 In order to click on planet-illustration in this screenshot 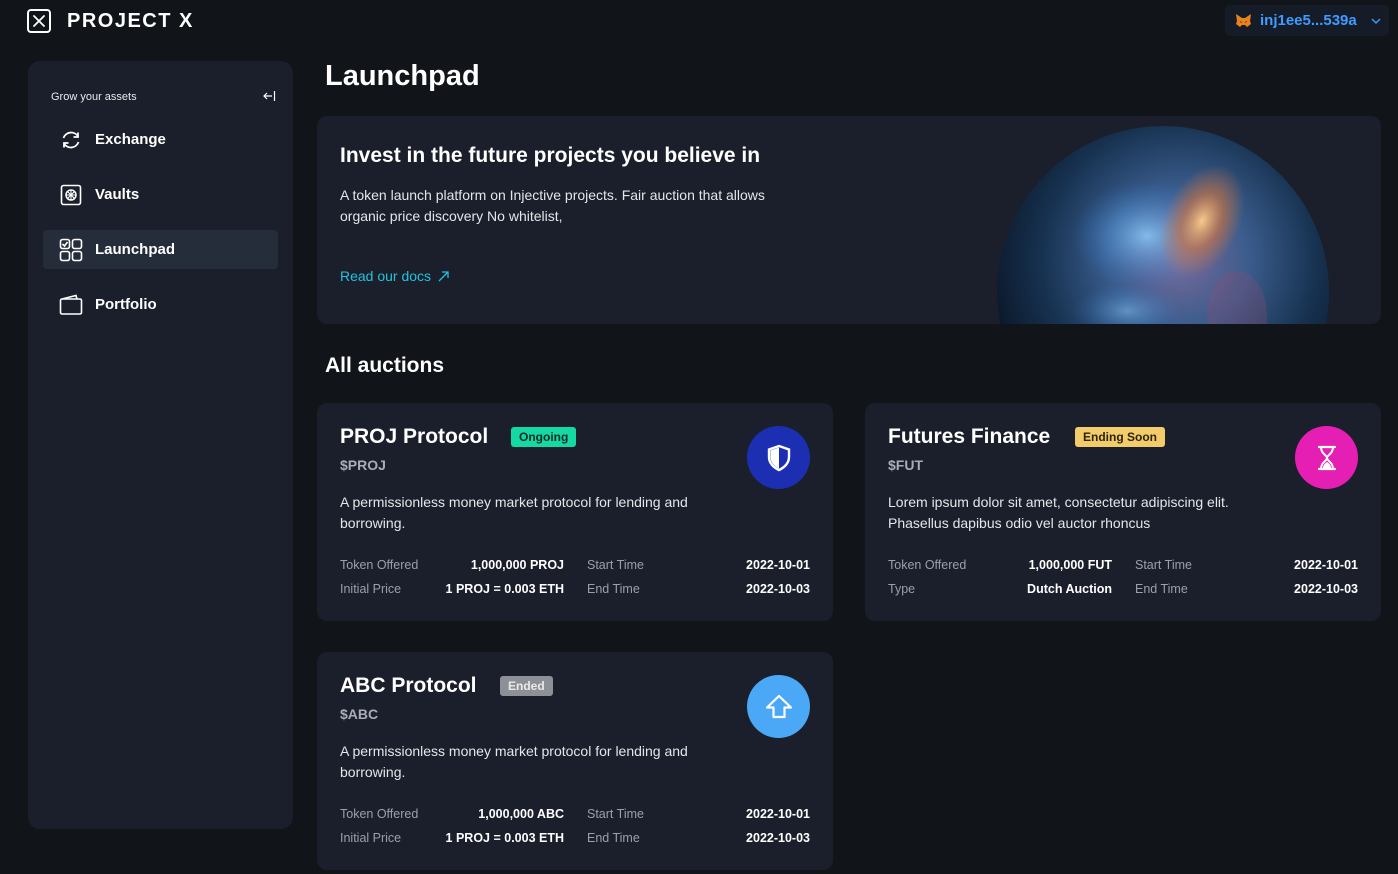, I will do `click(1163, 225)`.